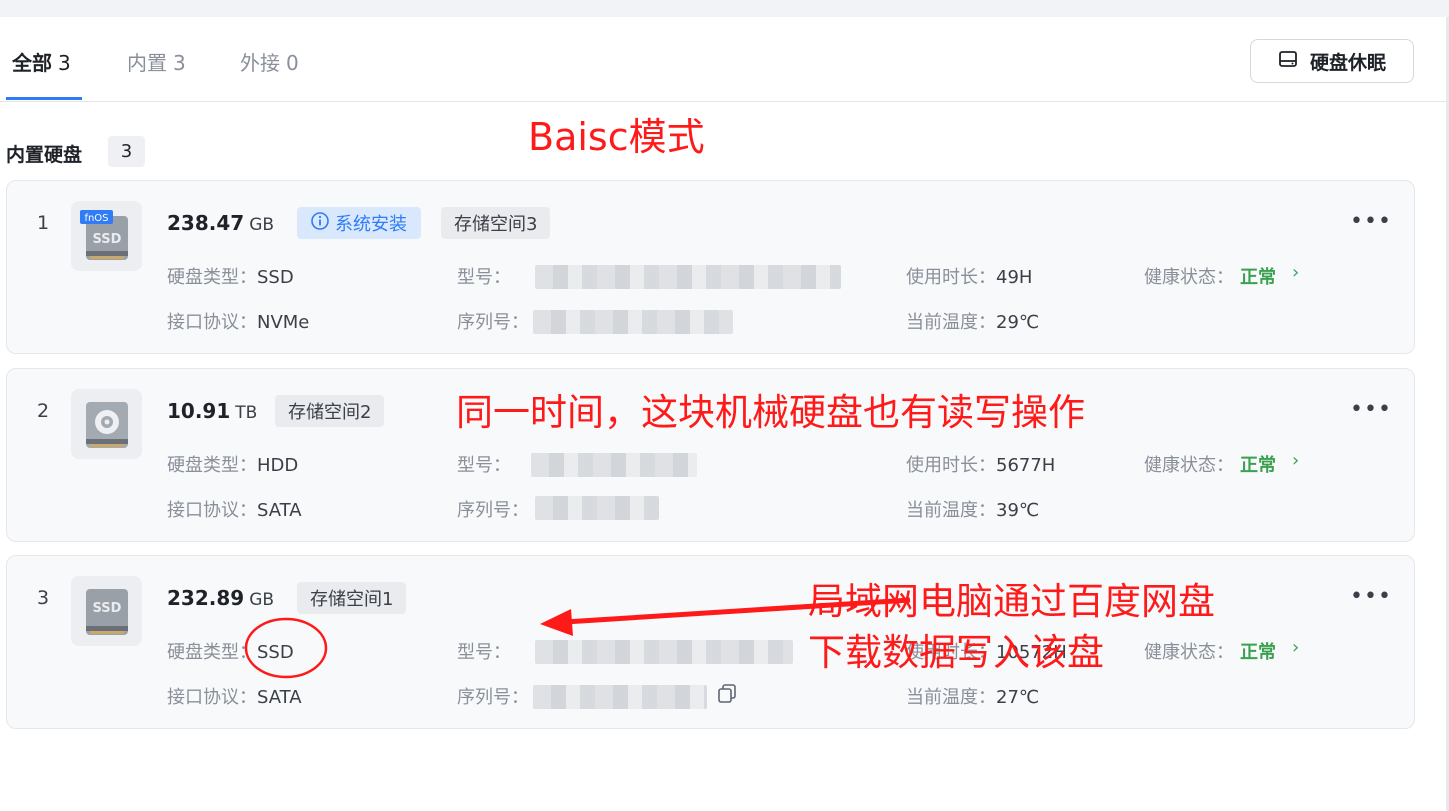  What do you see at coordinates (973, 510) in the screenshot?
I see `temp-field: 当前温度：39℃` at bounding box center [973, 510].